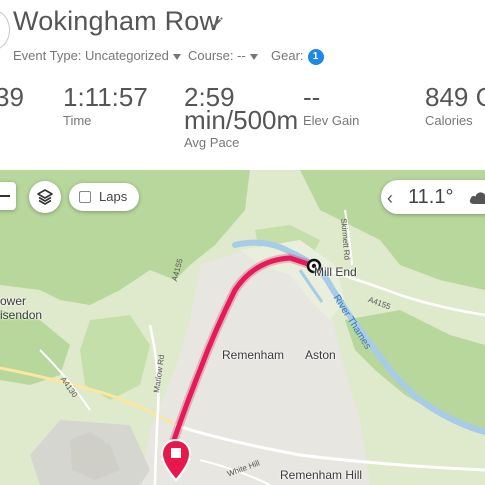 The height and width of the screenshot is (485, 485). I want to click on event-type-dropdown: Event Type: Uncategorized, so click(97, 55).